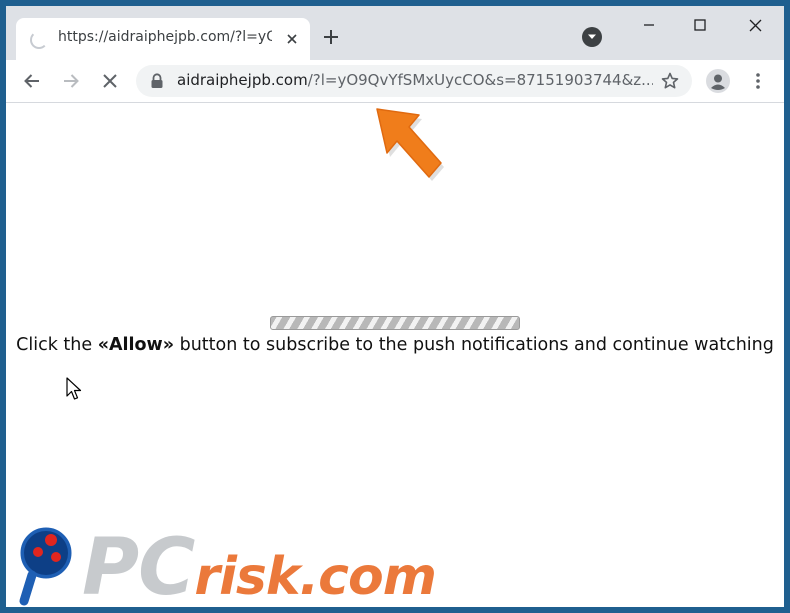 The height and width of the screenshot is (613, 790). I want to click on profile-icon, so click(718, 81).